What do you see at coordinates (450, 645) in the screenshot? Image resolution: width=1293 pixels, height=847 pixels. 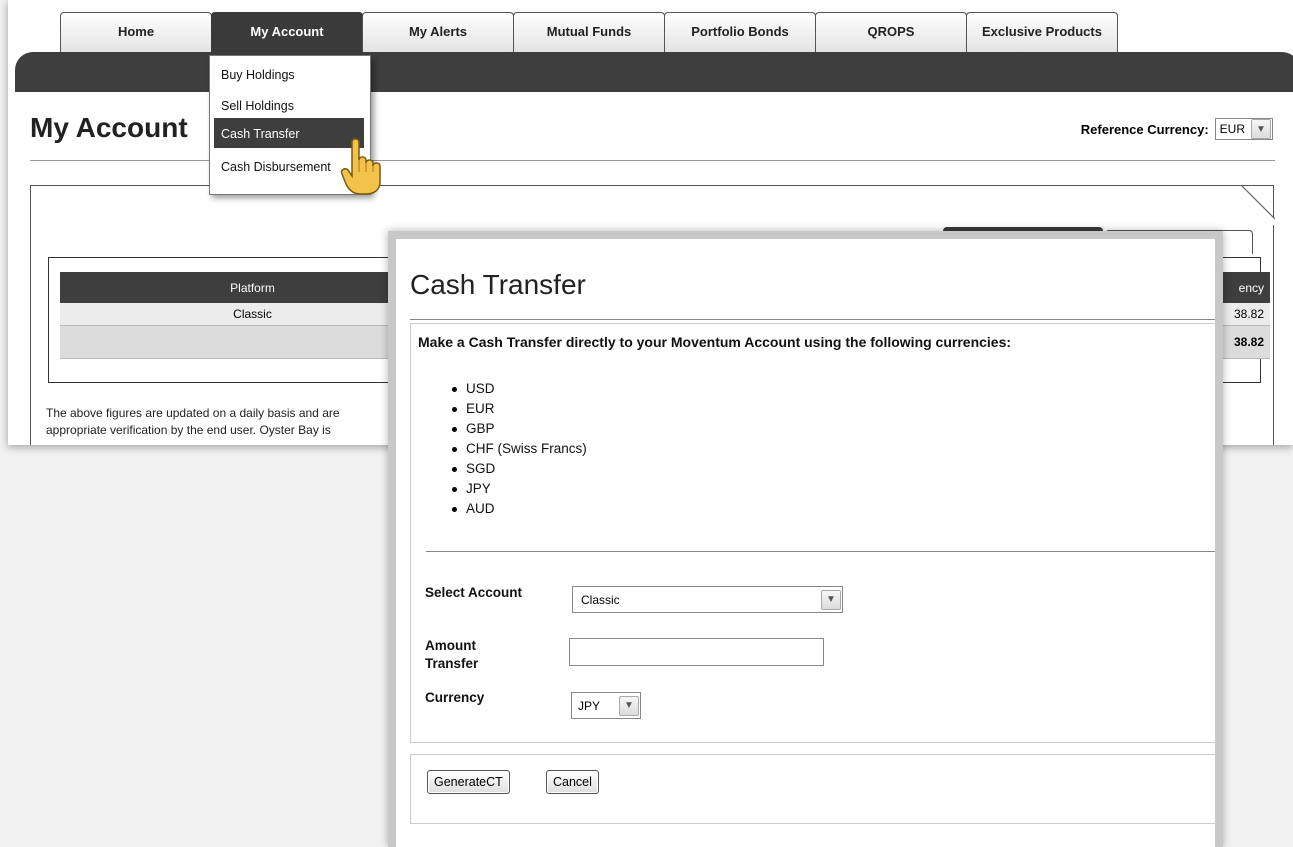 I see `amount-label-line: Amount` at bounding box center [450, 645].